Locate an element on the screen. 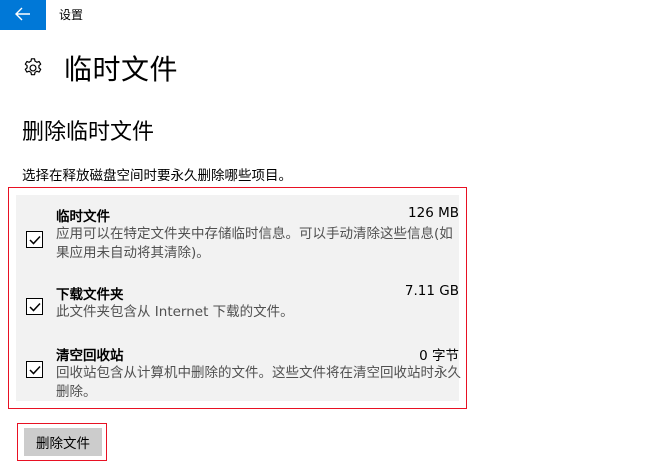 The width and height of the screenshot is (666, 468). window-title: 设置 is located at coordinates (71, 15).